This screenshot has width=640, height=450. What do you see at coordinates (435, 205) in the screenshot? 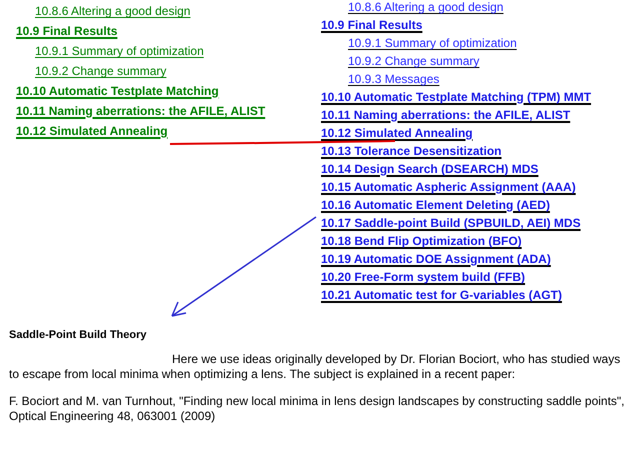
I see `toc-link: 10.16 Automatic Element Deleting (AED)` at bounding box center [435, 205].